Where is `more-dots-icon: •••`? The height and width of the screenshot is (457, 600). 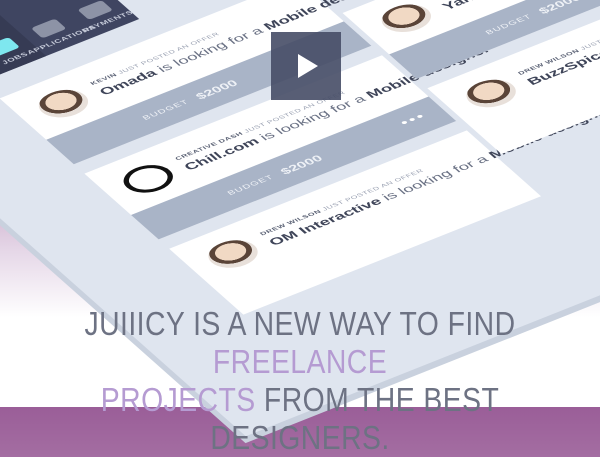 more-dots-icon: ••• is located at coordinates (413, 119).